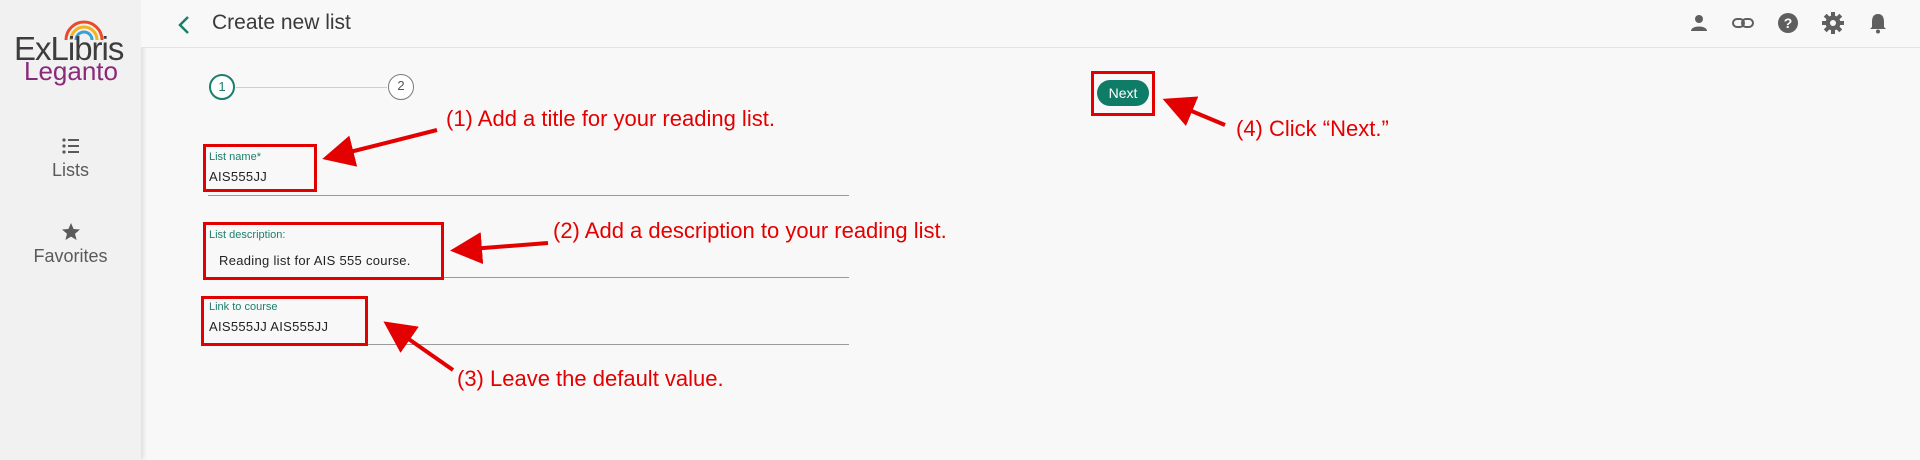 This screenshot has width=1920, height=460. Describe the element at coordinates (323, 251) in the screenshot. I see `annotation-box-list-description` at that location.